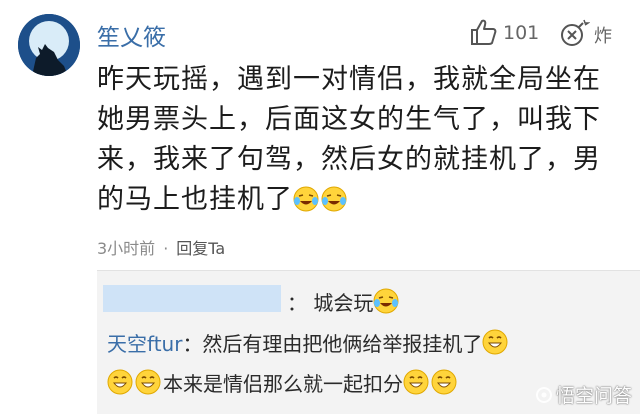  What do you see at coordinates (543, 395) in the screenshot?
I see `wukong-logo-icon` at bounding box center [543, 395].